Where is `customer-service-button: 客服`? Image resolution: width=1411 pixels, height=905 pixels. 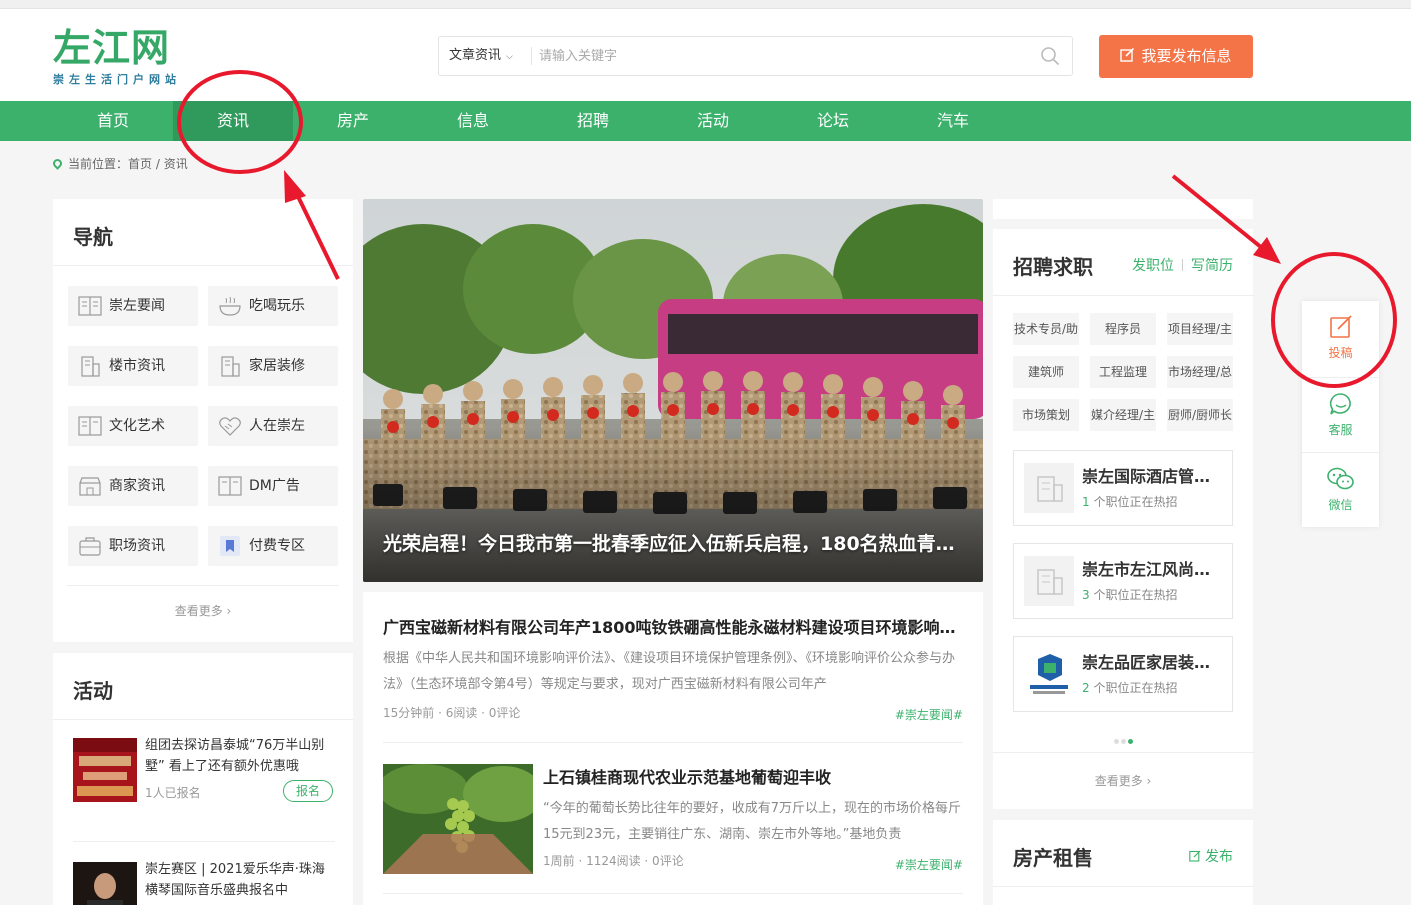
customer-service-button: 客服 is located at coordinates (1340, 414).